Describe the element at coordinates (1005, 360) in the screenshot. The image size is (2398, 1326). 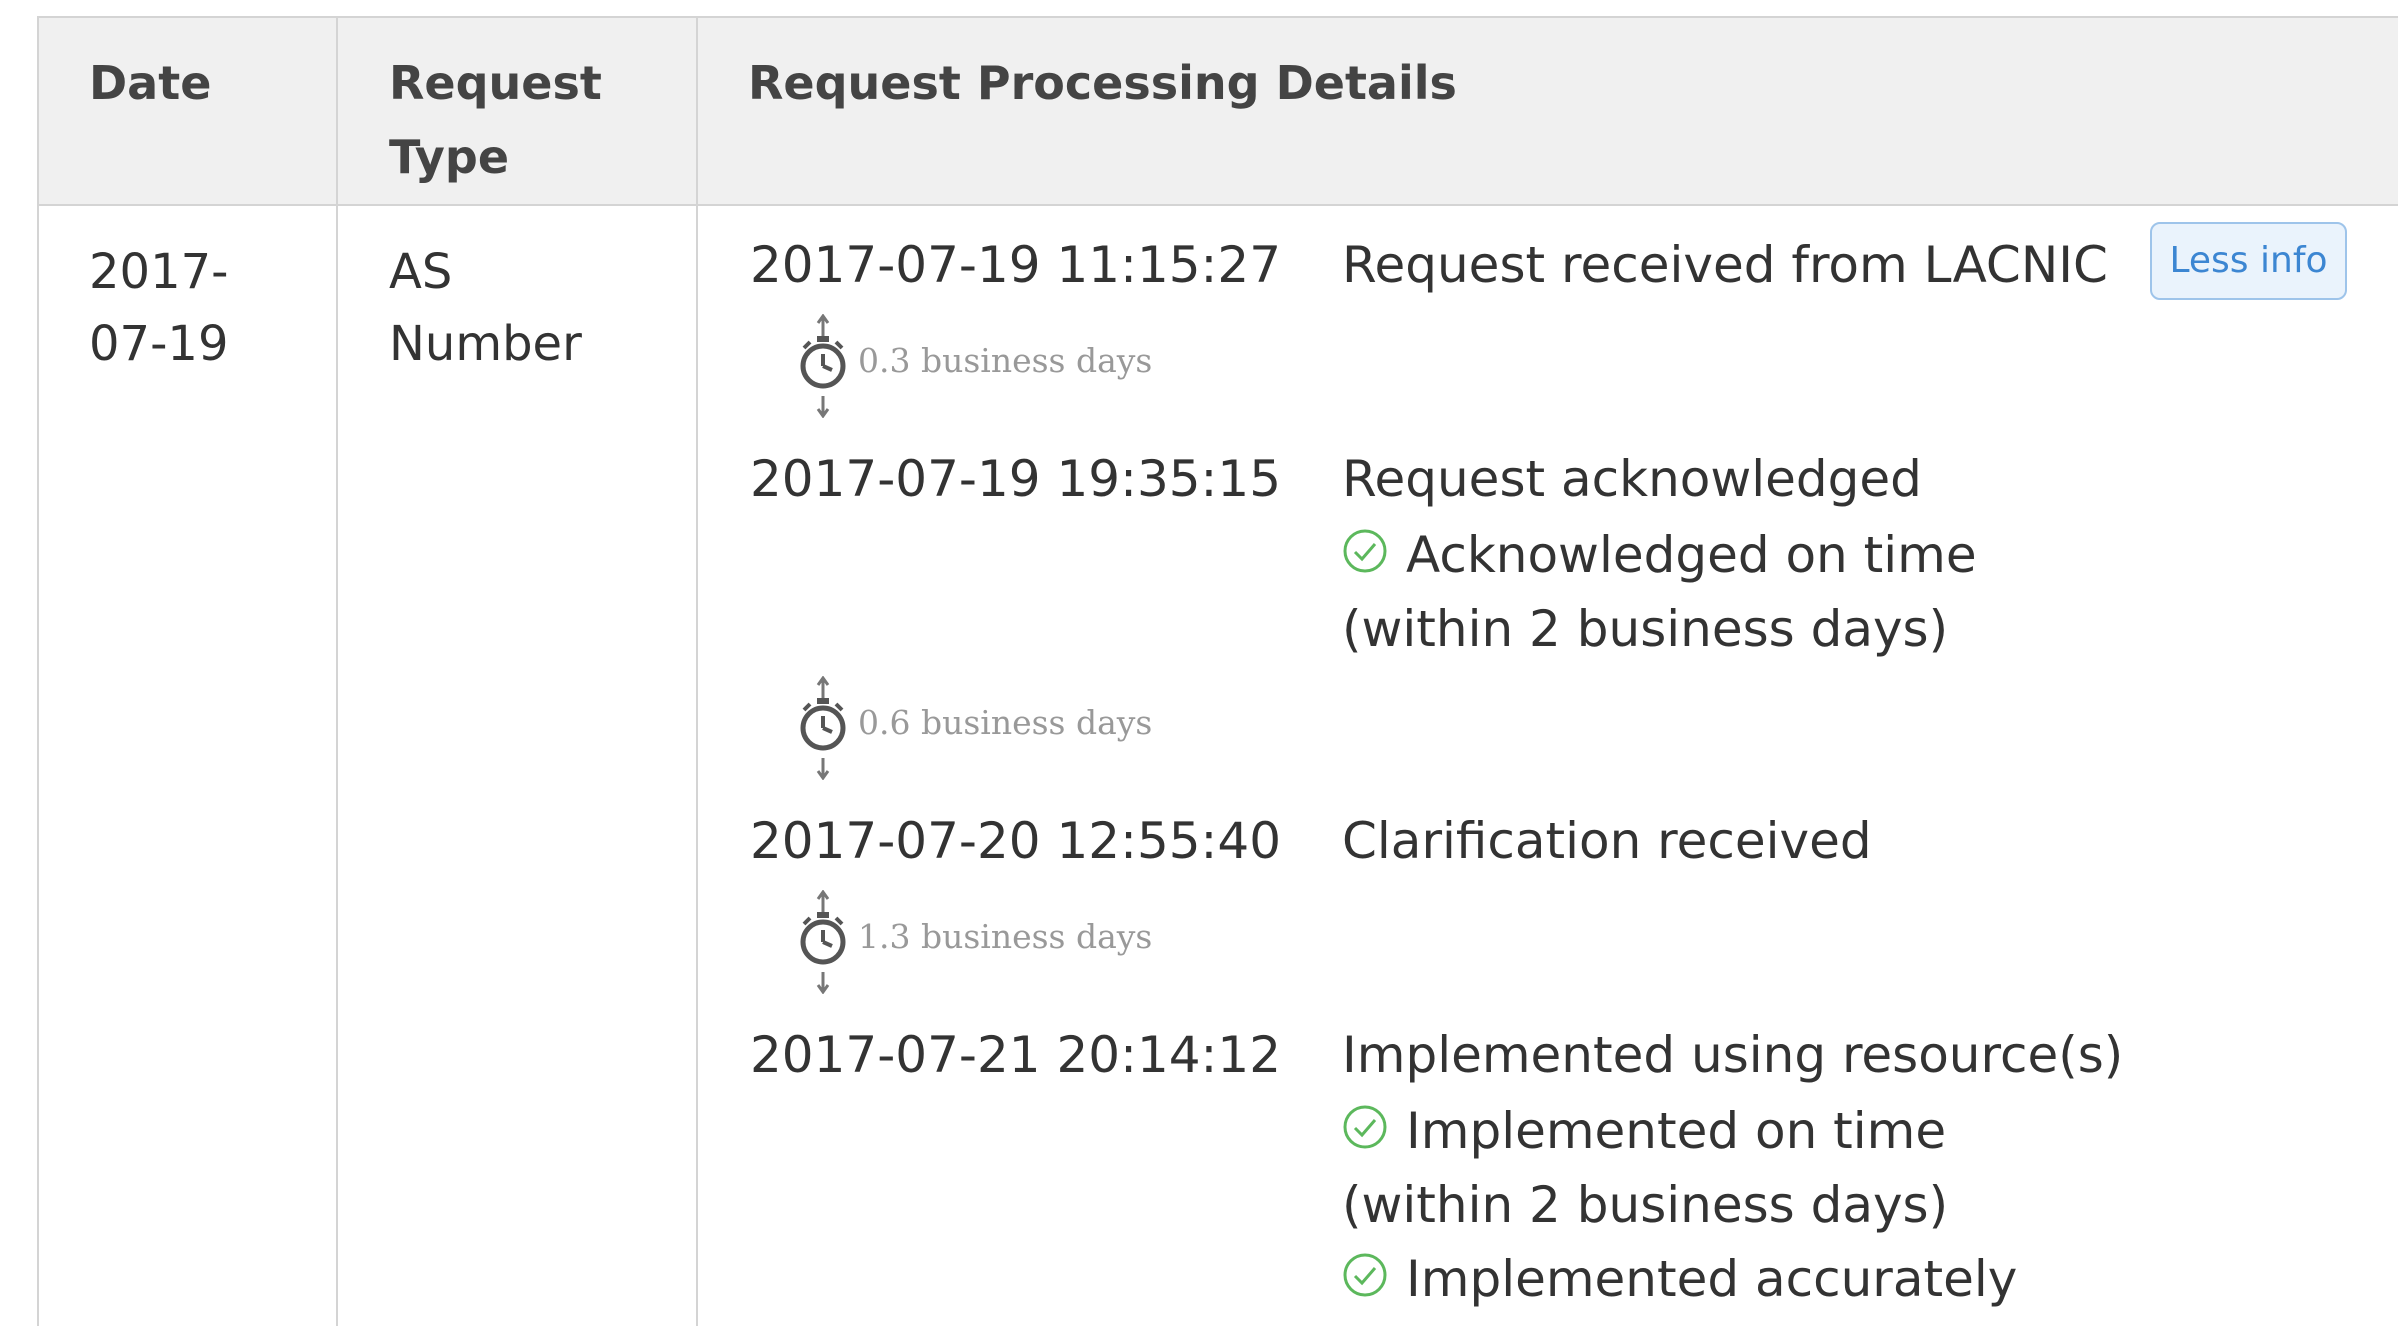
I see `duration-label: 0.3 business days` at that location.